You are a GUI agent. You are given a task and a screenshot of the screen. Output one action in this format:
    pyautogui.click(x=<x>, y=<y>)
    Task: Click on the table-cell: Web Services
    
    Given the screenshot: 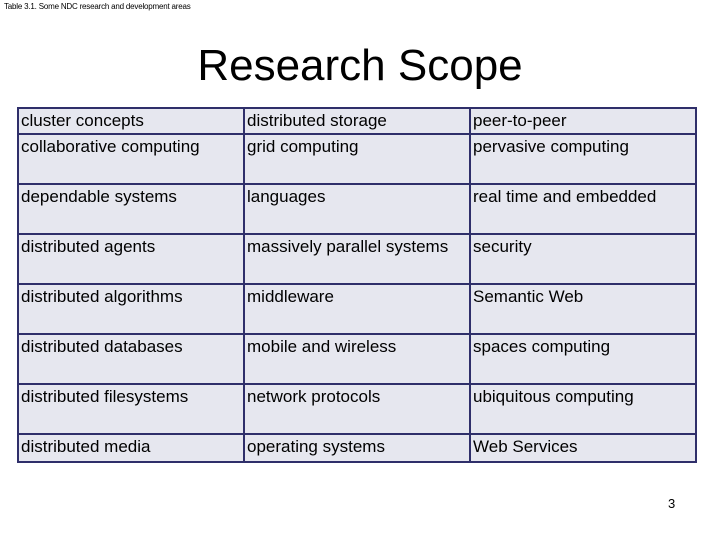 What is the action you would take?
    pyautogui.click(x=583, y=448)
    